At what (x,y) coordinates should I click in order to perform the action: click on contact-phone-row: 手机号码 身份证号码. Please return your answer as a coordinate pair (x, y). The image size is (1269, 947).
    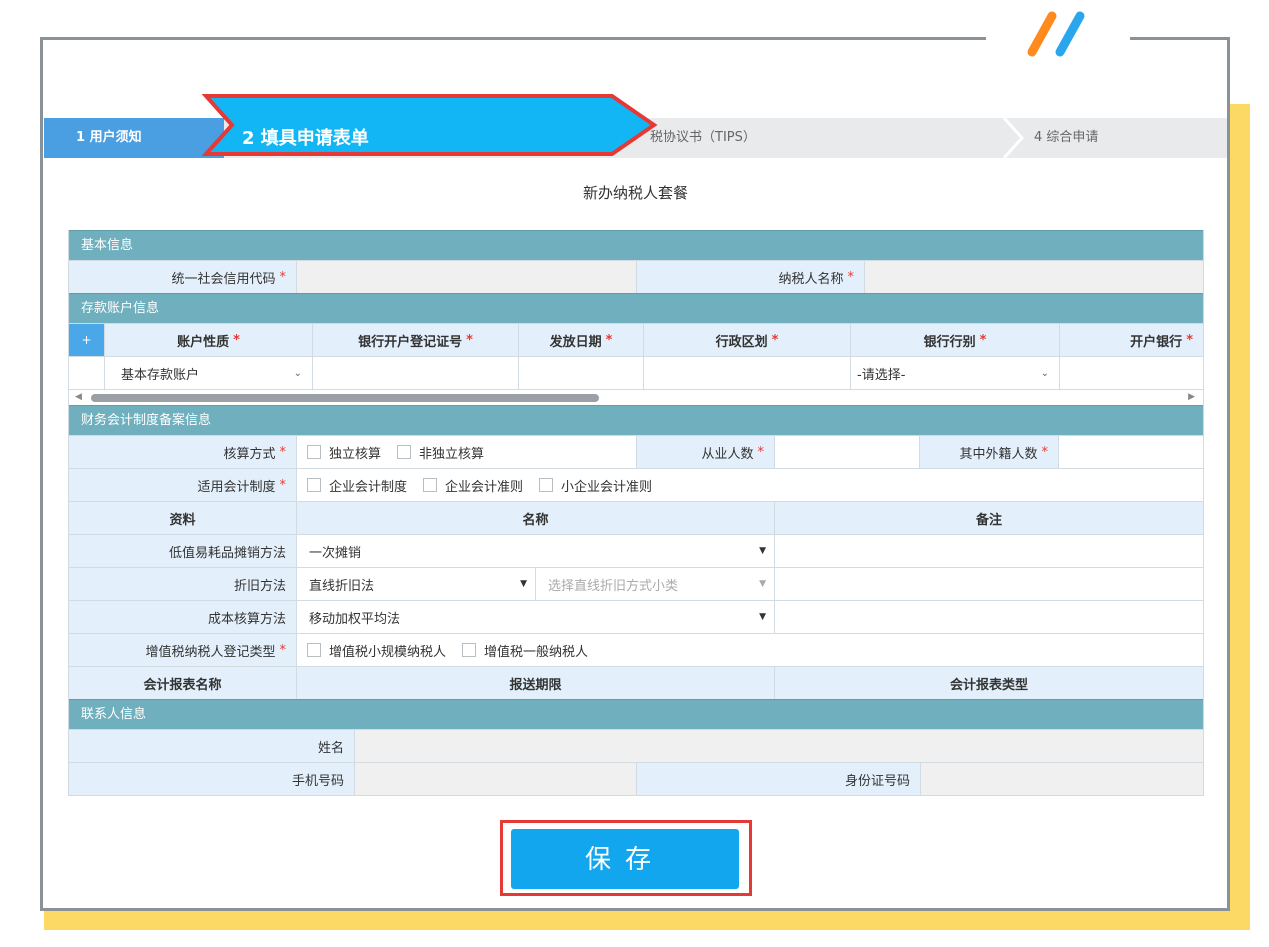
    Looking at the image, I should click on (636, 778).